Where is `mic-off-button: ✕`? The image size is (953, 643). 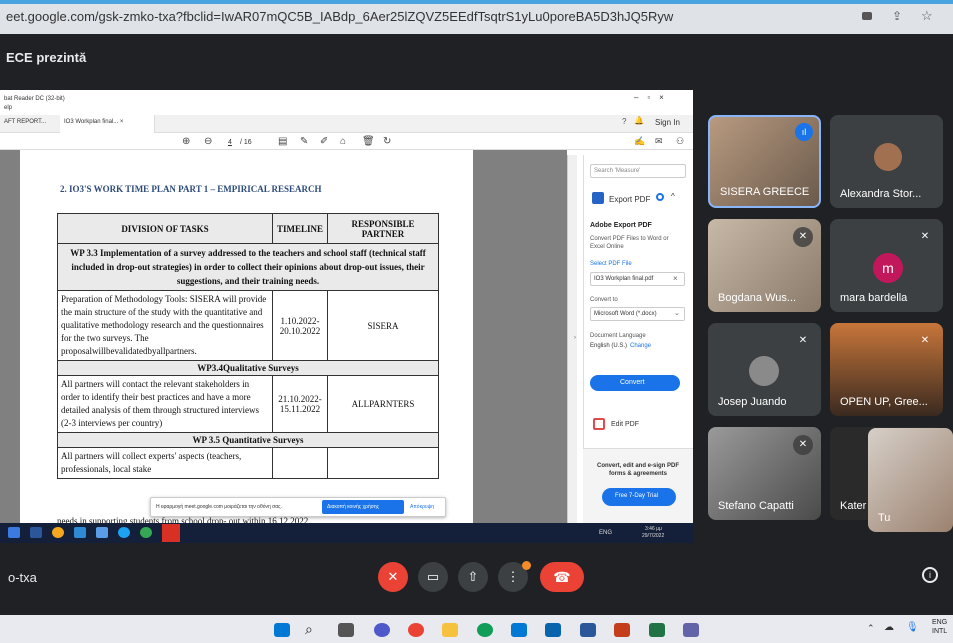
mic-off-button: ✕ is located at coordinates (393, 577).